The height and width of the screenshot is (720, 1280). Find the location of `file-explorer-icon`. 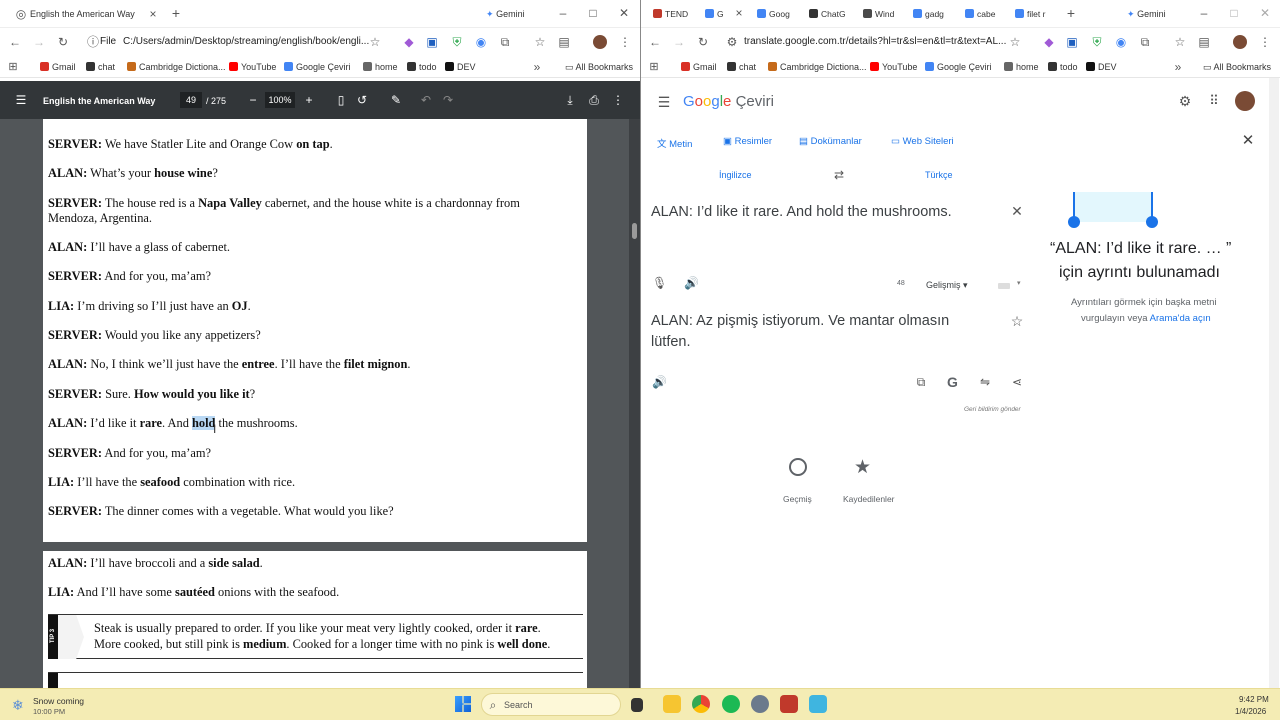

file-explorer-icon is located at coordinates (672, 704).